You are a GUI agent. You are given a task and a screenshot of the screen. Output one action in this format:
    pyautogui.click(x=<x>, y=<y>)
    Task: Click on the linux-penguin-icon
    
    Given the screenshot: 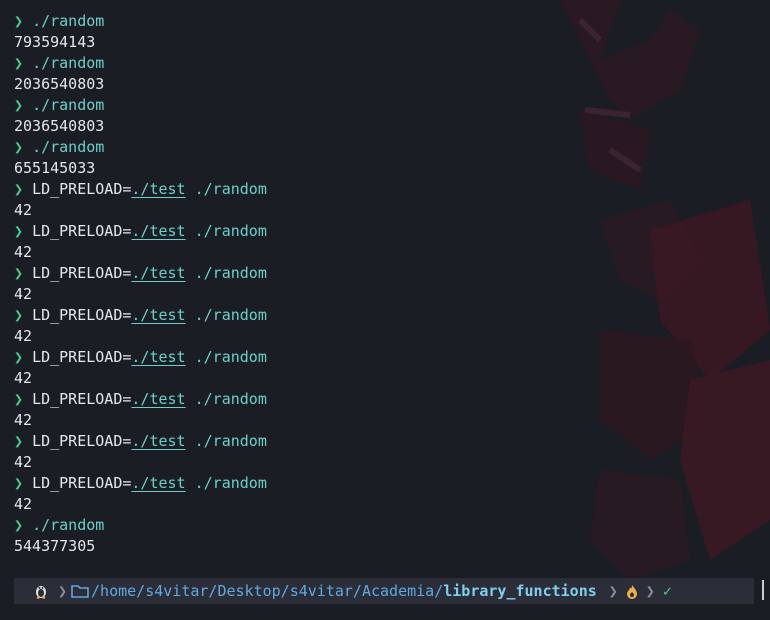 What is the action you would take?
    pyautogui.click(x=34, y=591)
    